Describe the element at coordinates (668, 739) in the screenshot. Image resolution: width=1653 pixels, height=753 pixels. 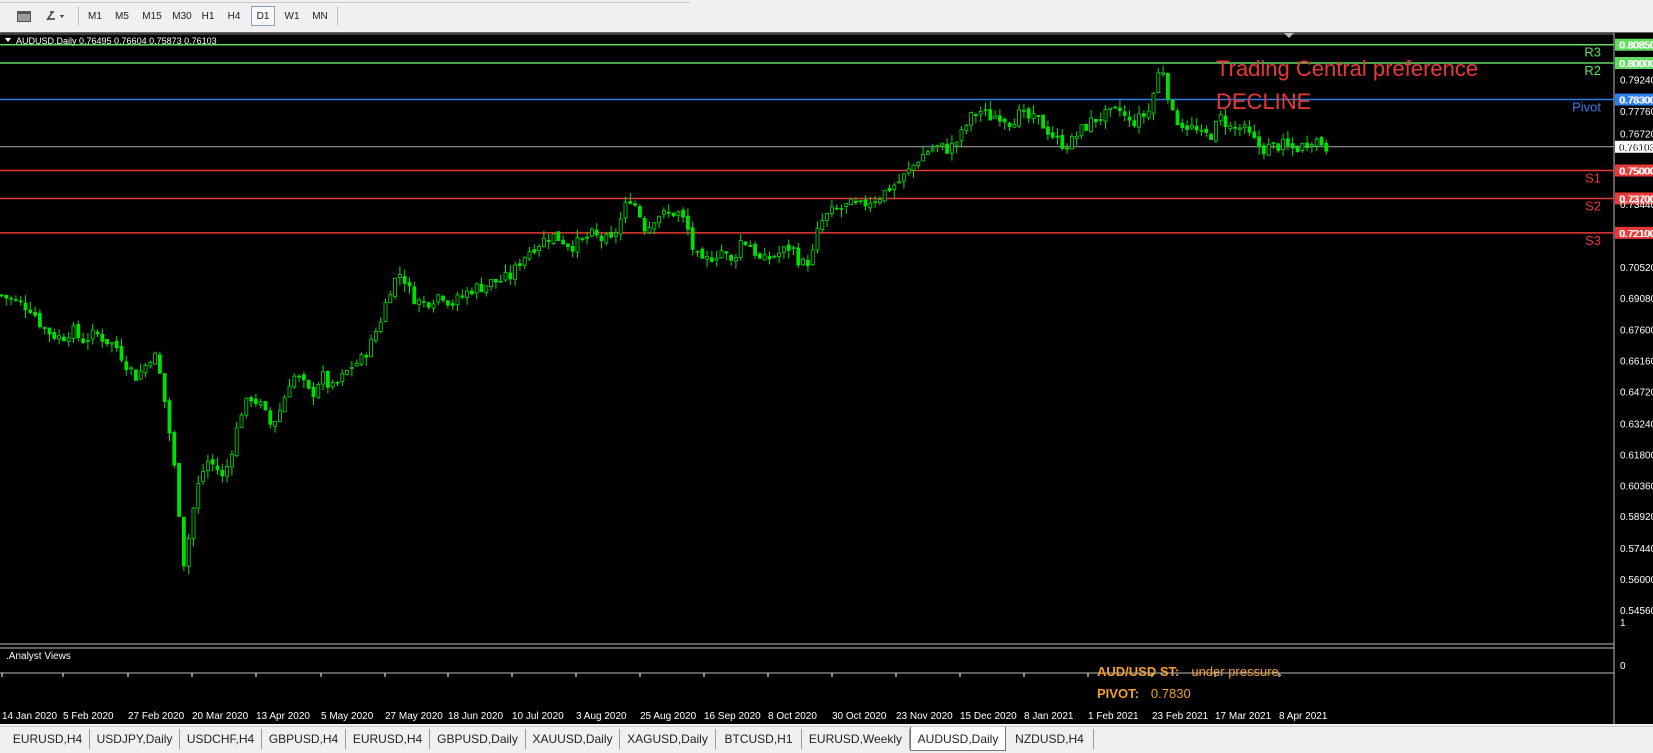
I see `tab-xagusd-daily: XAGUSD,Daily` at that location.